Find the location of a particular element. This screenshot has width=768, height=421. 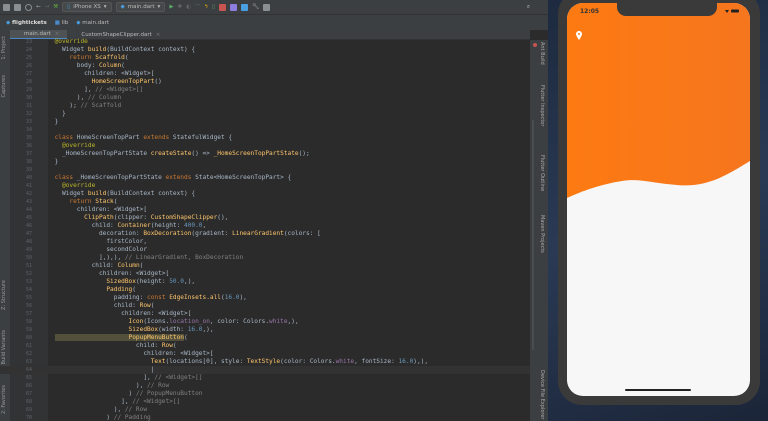

line-number: 48 is located at coordinates (28, 242).